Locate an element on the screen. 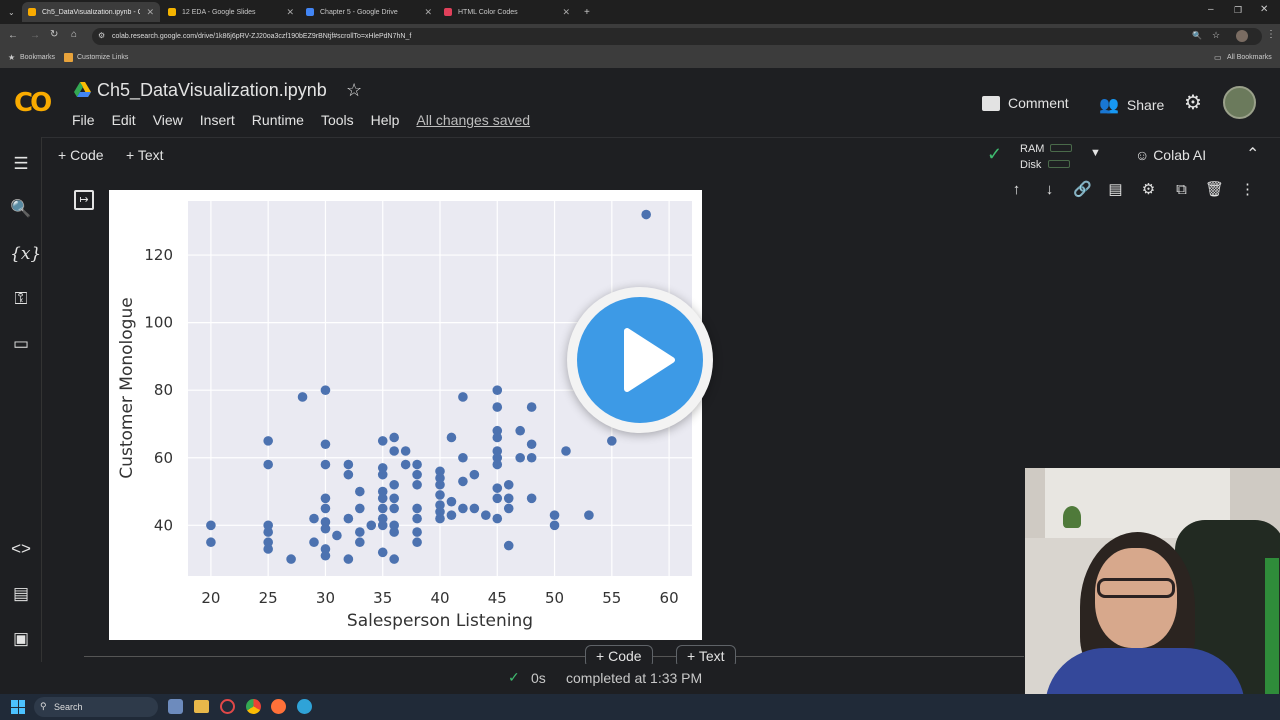  bookmarks-link: Bookmarks is located at coordinates (37, 57).